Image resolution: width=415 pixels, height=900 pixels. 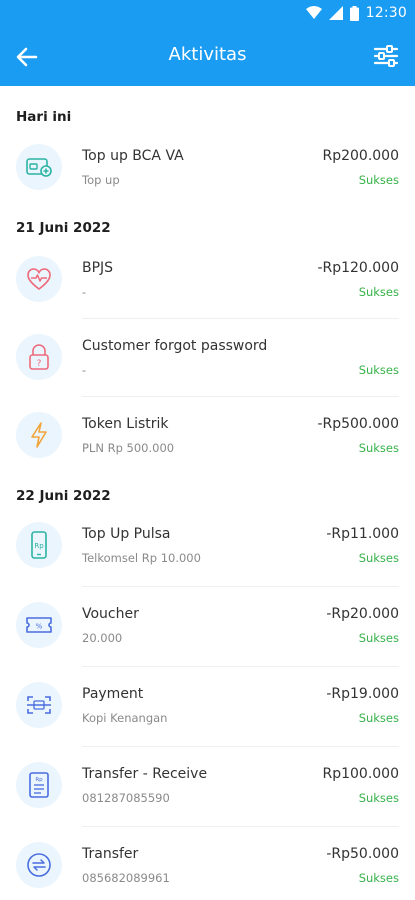 What do you see at coordinates (113, 694) in the screenshot?
I see `item-title: Payment` at bounding box center [113, 694].